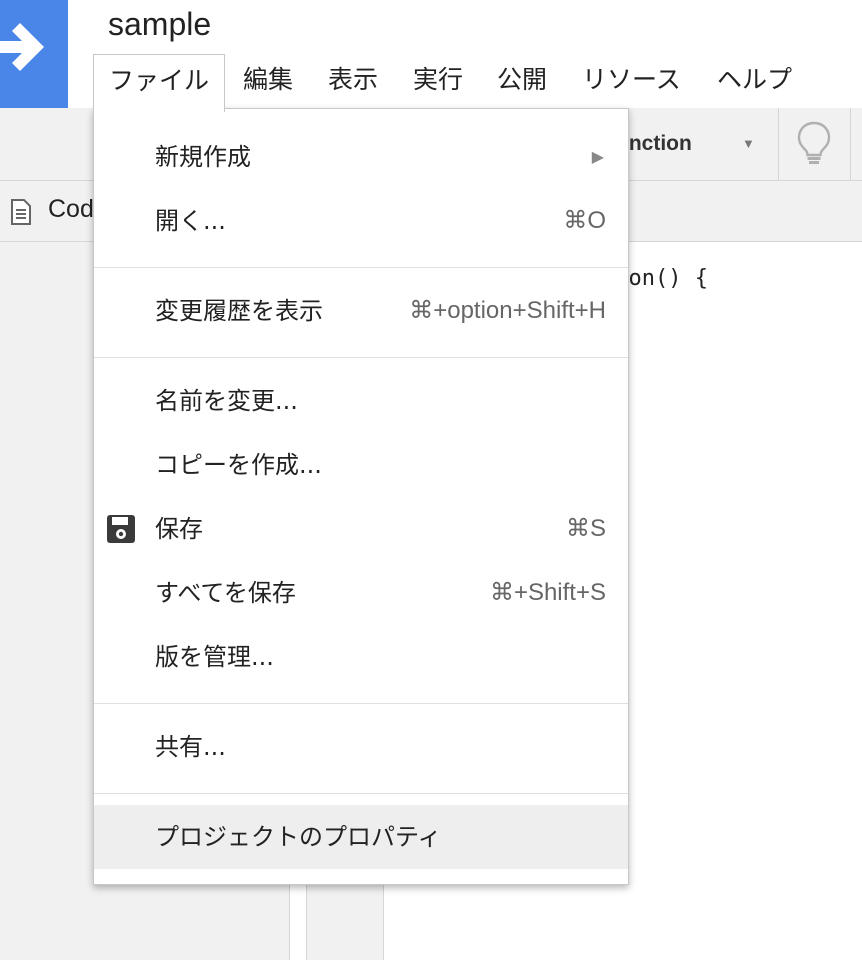  I want to click on arrow-right-icon, so click(22, 47).